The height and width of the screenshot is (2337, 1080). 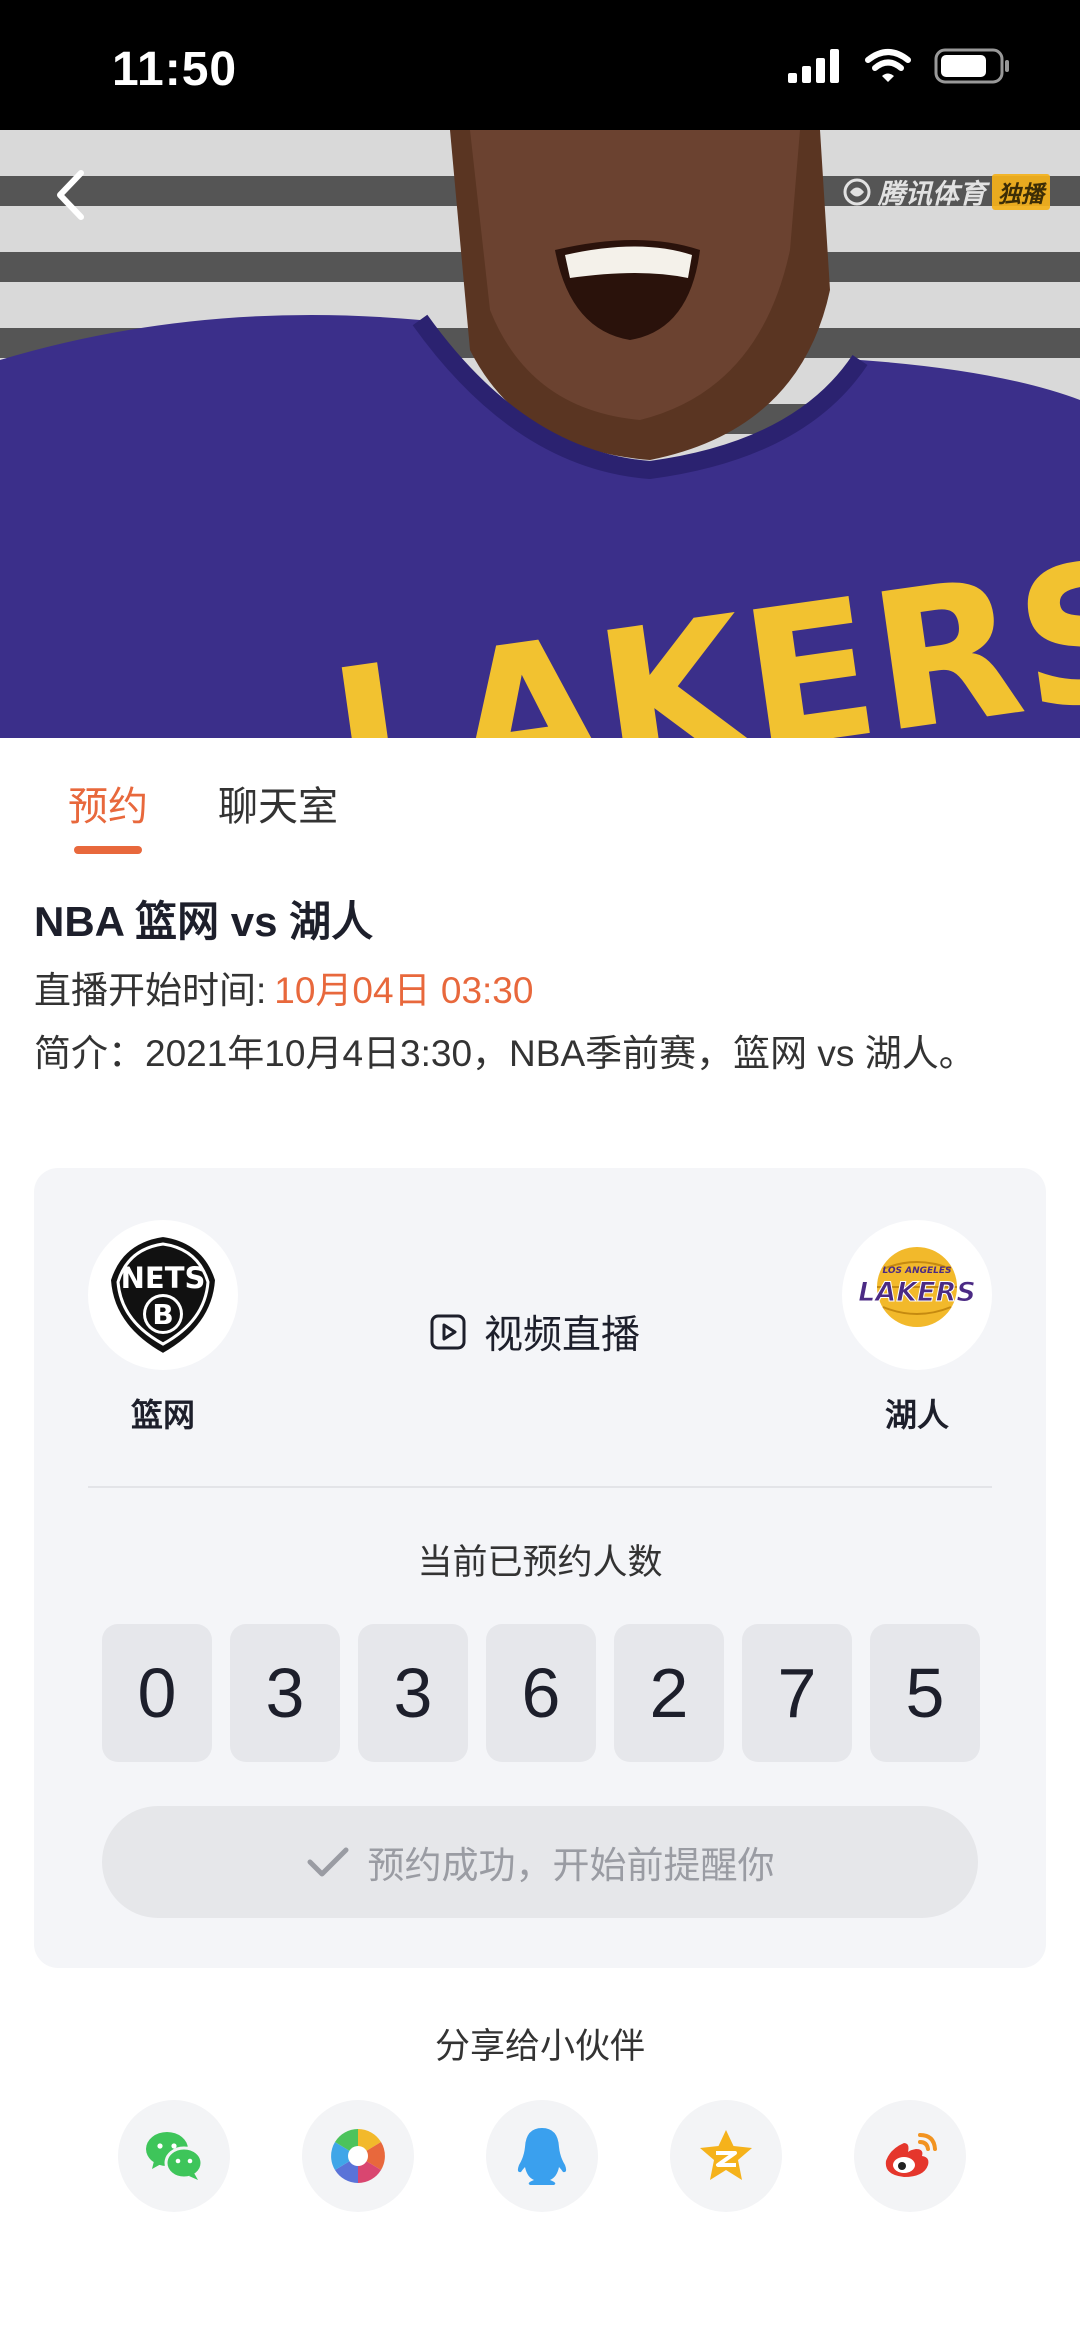 What do you see at coordinates (932, 194) in the screenshot?
I see `brand-name: 腾讯体育` at bounding box center [932, 194].